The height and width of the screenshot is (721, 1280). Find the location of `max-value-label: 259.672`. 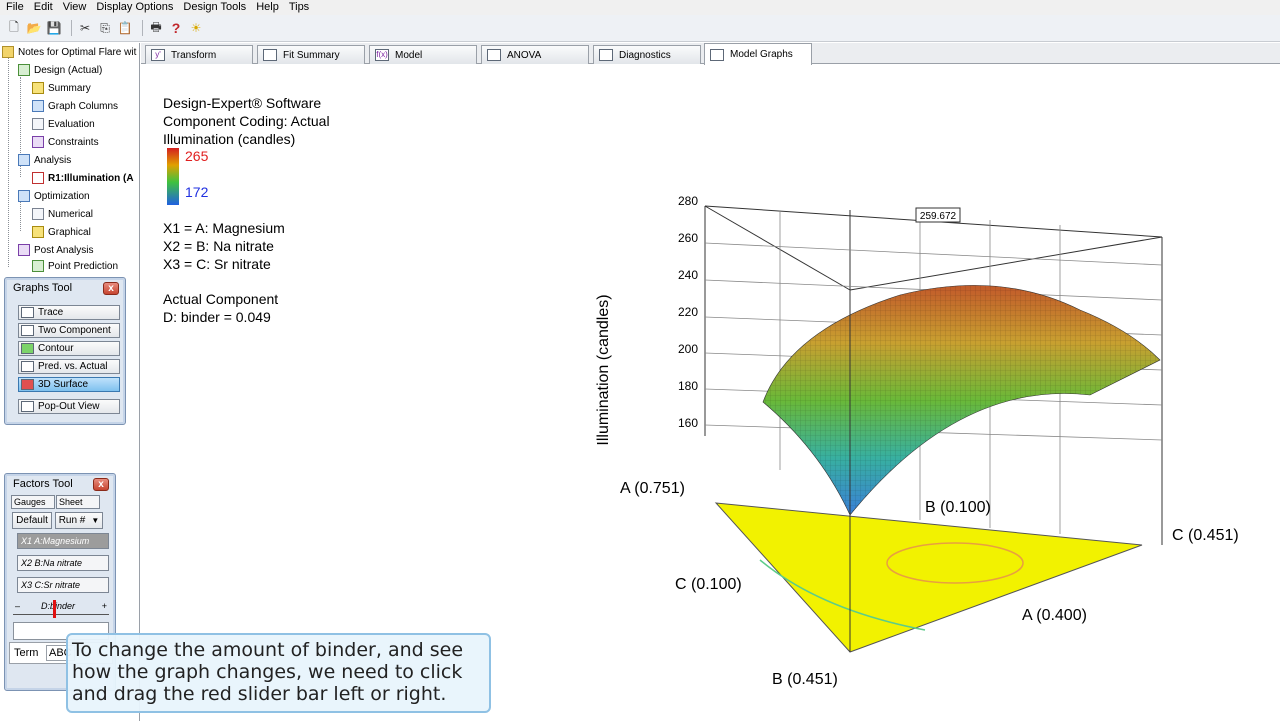

max-value-label: 259.672 is located at coordinates (938, 216).